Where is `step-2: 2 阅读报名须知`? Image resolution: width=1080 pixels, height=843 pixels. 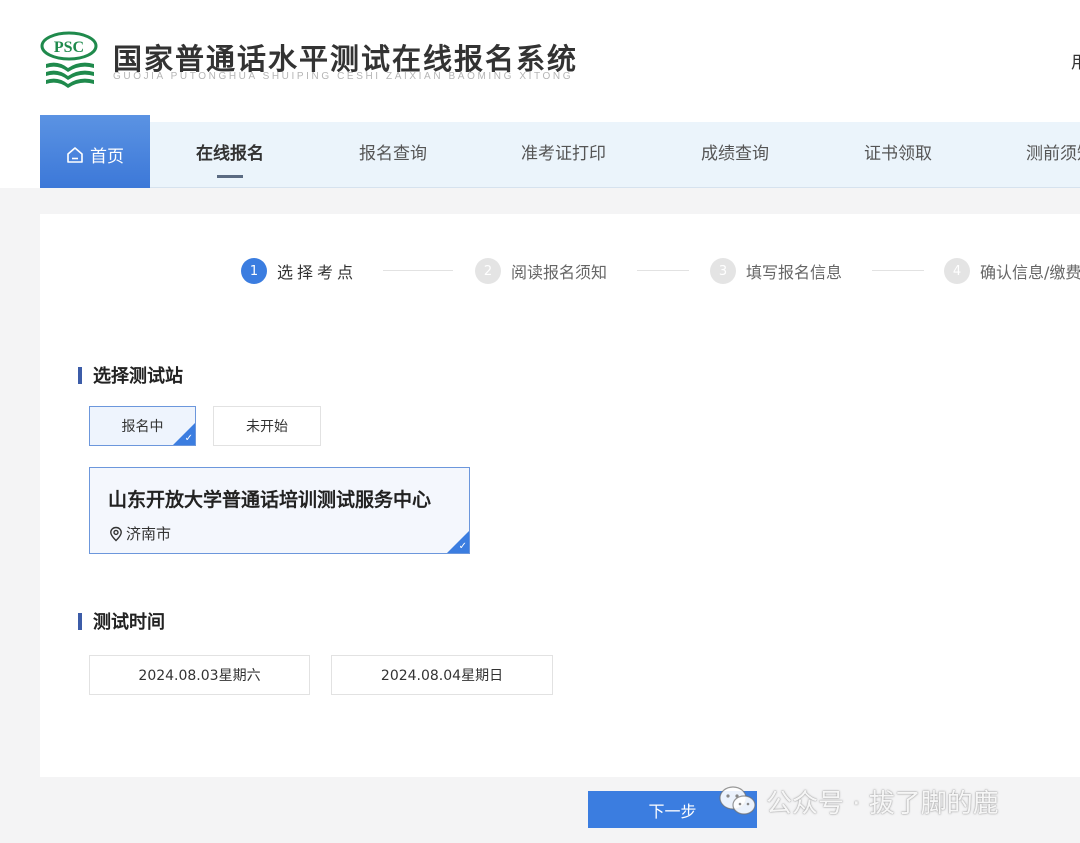
step-2: 2 阅读报名须知 is located at coordinates (541, 271).